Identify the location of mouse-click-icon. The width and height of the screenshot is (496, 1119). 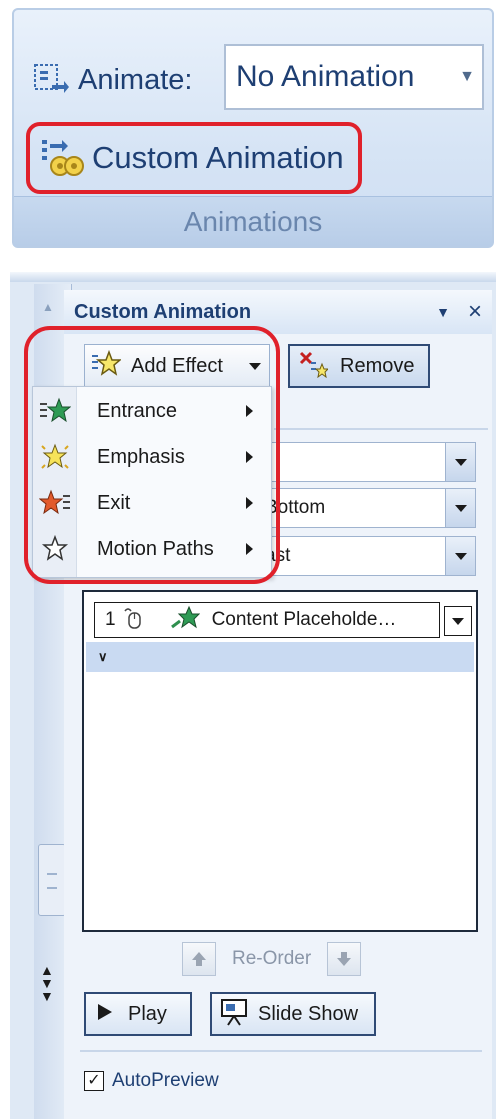
(133, 620).